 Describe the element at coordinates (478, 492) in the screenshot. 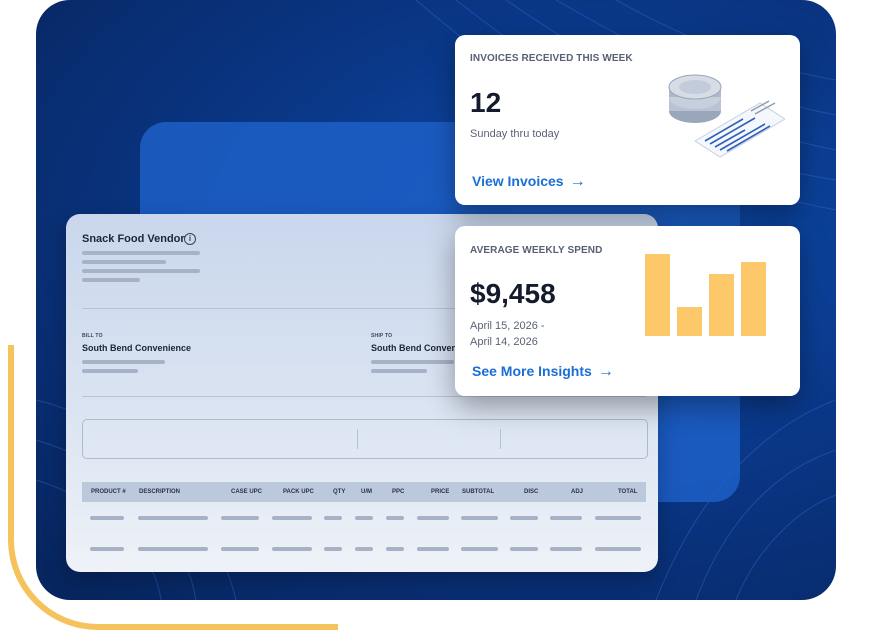

I see `column-header: SUBTOTAL` at that location.